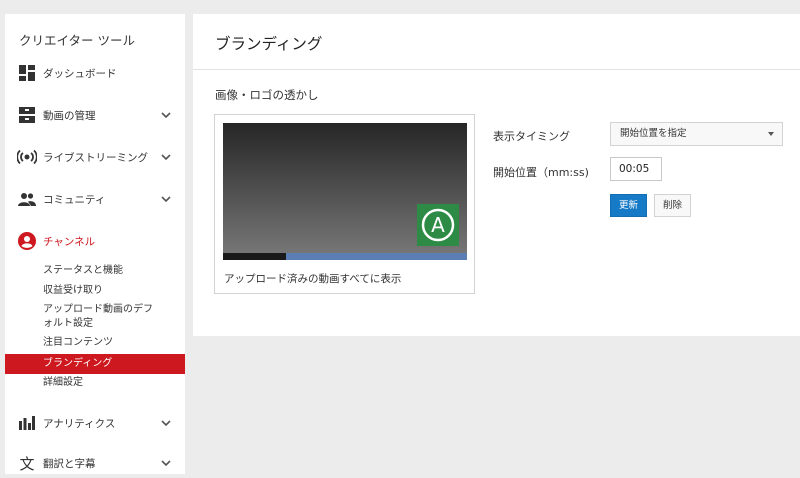 Image resolution: width=800 pixels, height=478 pixels. I want to click on page-header: ブランディング, so click(496, 42).